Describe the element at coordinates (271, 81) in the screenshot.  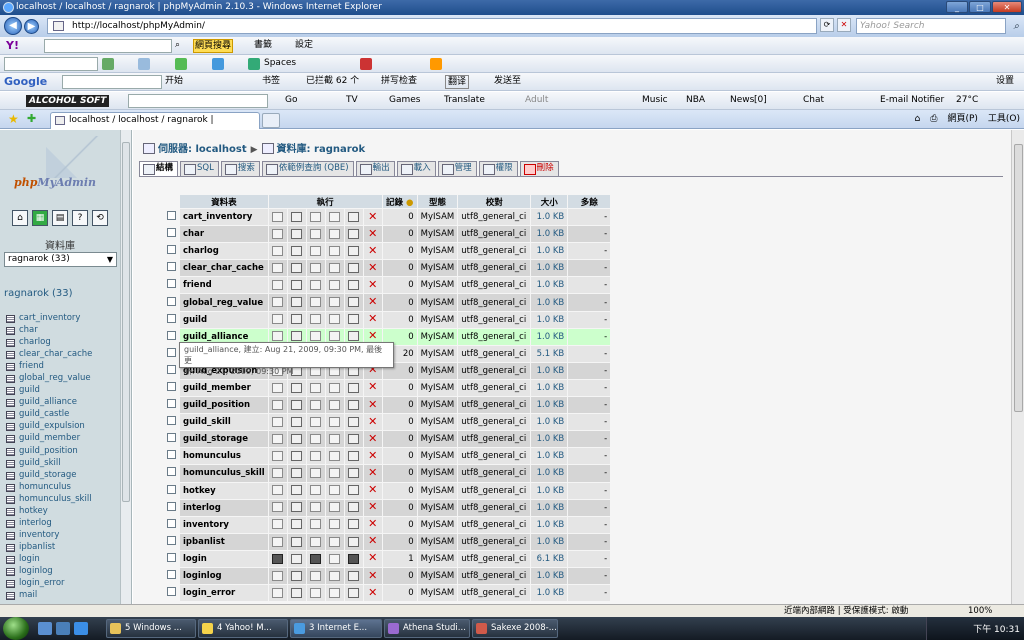
I see `google-bookmarks-button: 书签` at that location.